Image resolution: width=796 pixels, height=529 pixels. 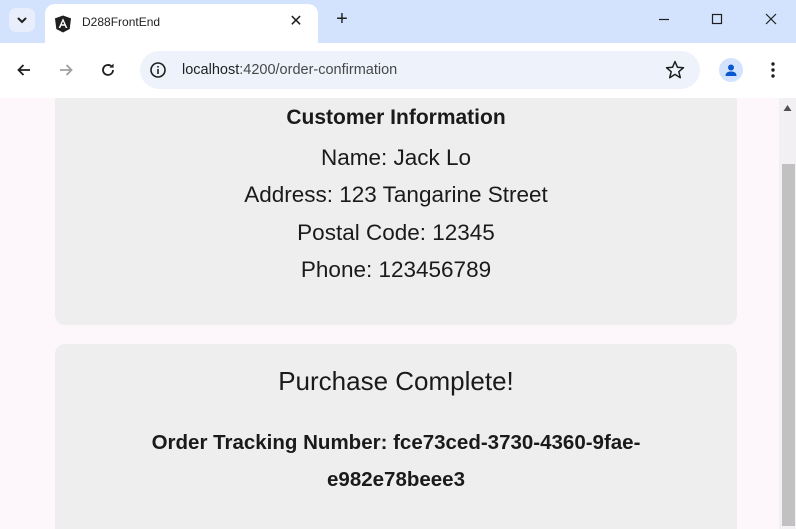 I want to click on browser-toolbar: localhost:4200/order-confirmation, so click(x=398, y=70).